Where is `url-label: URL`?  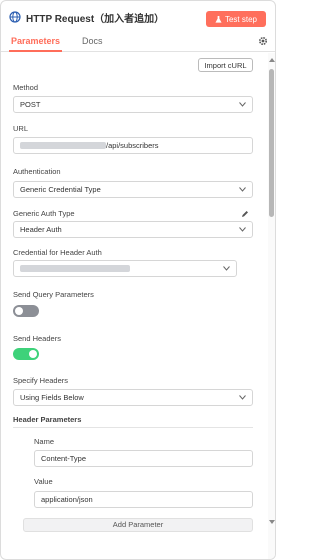
url-label: URL is located at coordinates (21, 128).